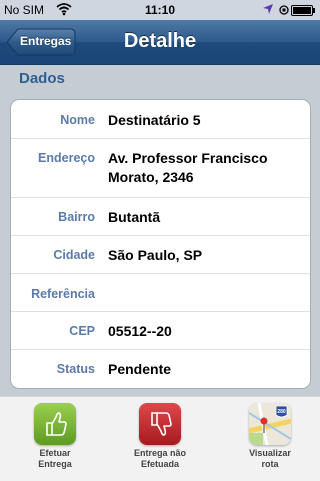 Image resolution: width=320 pixels, height=481 pixels. I want to click on map-icon: 280, so click(270, 424).